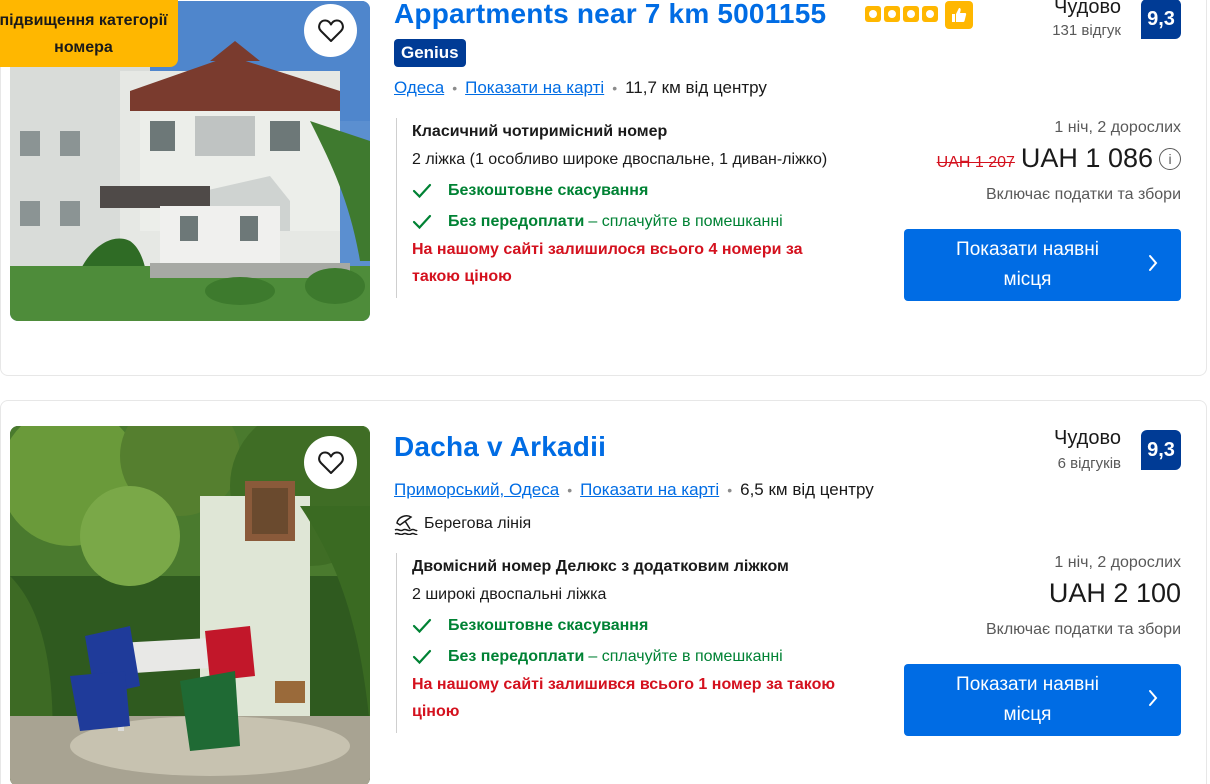 The image size is (1210, 784). Describe the element at coordinates (406, 525) in the screenshot. I see `beach-icon` at that location.